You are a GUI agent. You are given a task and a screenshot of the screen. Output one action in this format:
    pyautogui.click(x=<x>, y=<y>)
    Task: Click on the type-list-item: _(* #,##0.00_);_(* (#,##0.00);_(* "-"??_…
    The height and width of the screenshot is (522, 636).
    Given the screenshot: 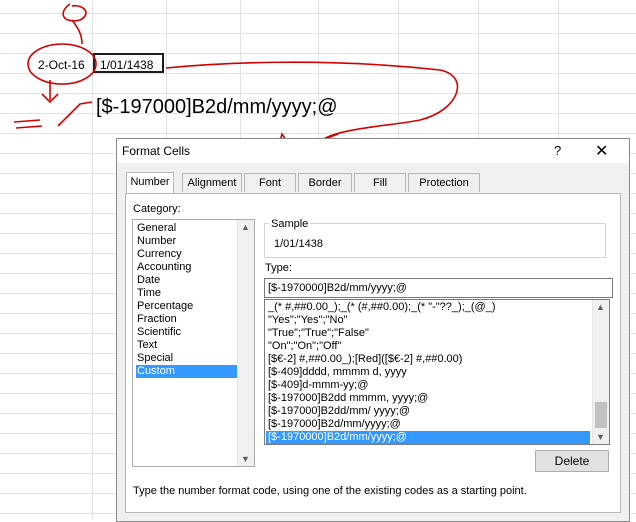 What is the action you would take?
    pyautogui.click(x=429, y=307)
    